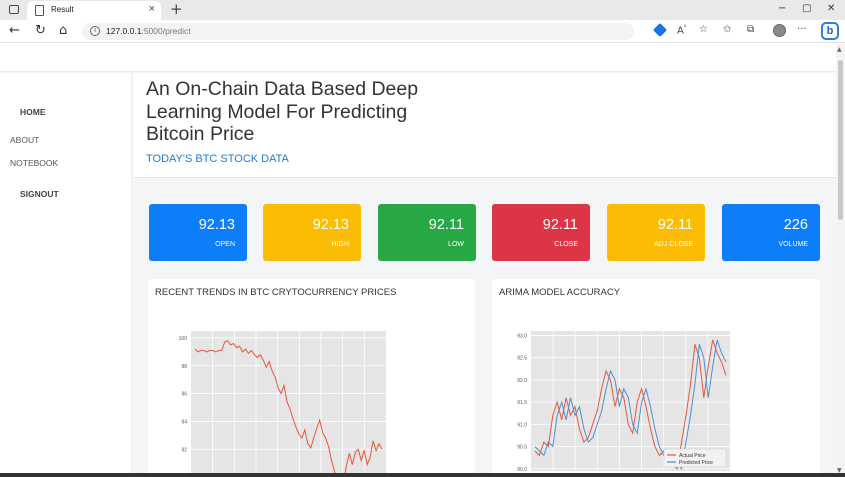  I want to click on card-open: 92.13 OPEN, so click(198, 232).